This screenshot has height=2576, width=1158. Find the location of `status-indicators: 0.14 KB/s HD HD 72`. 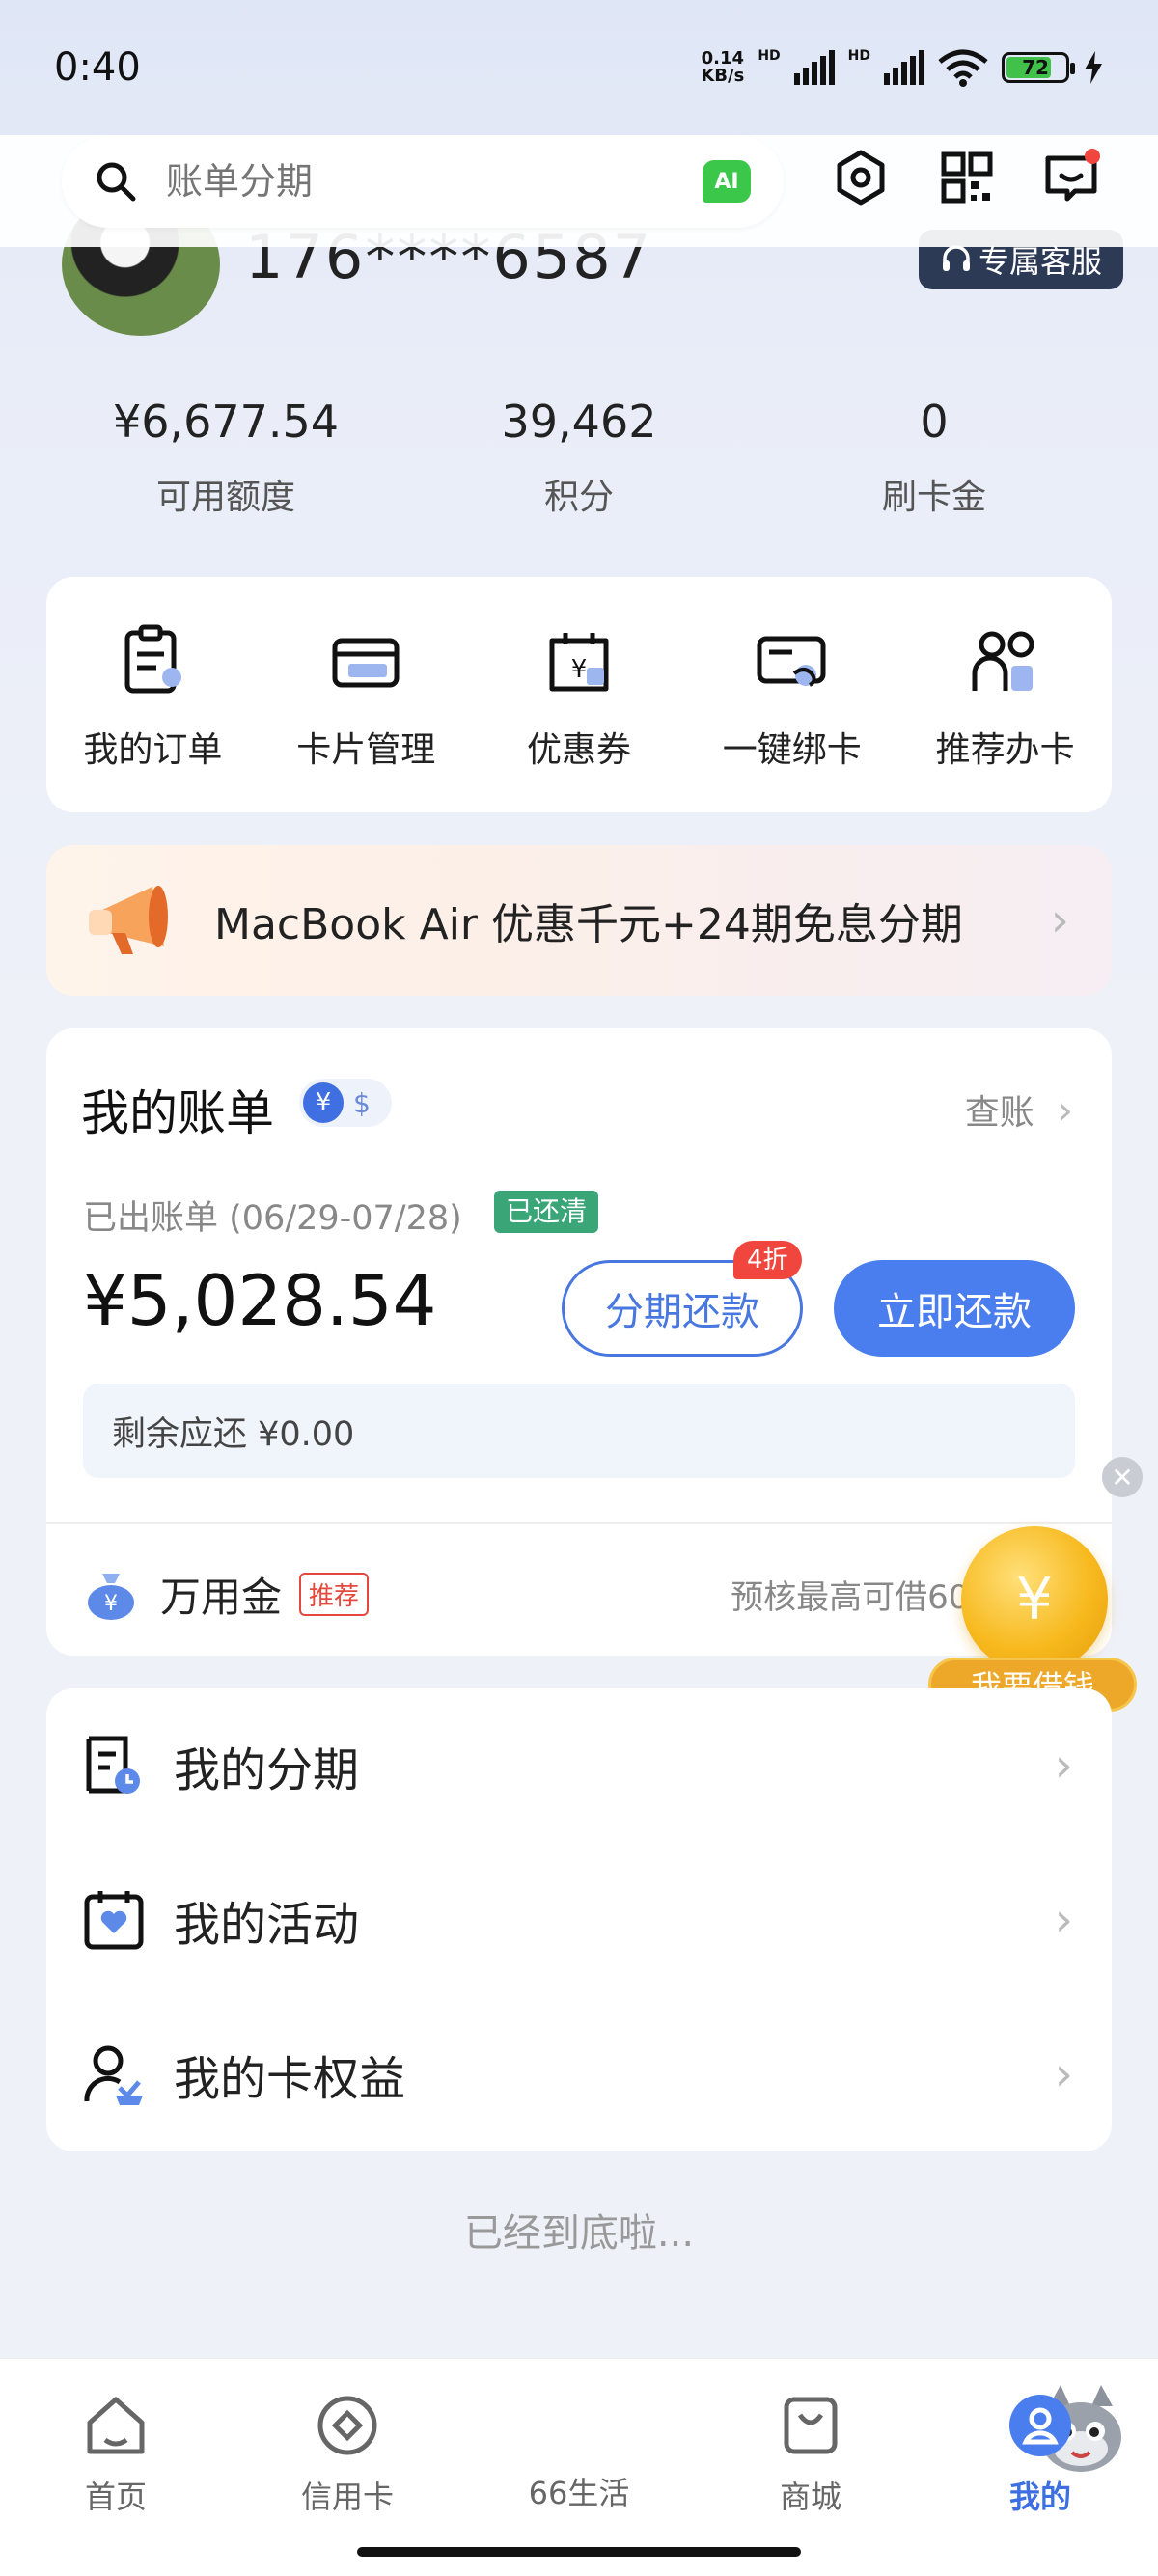

status-indicators: 0.14 KB/s HD HD 72 is located at coordinates (902, 67).